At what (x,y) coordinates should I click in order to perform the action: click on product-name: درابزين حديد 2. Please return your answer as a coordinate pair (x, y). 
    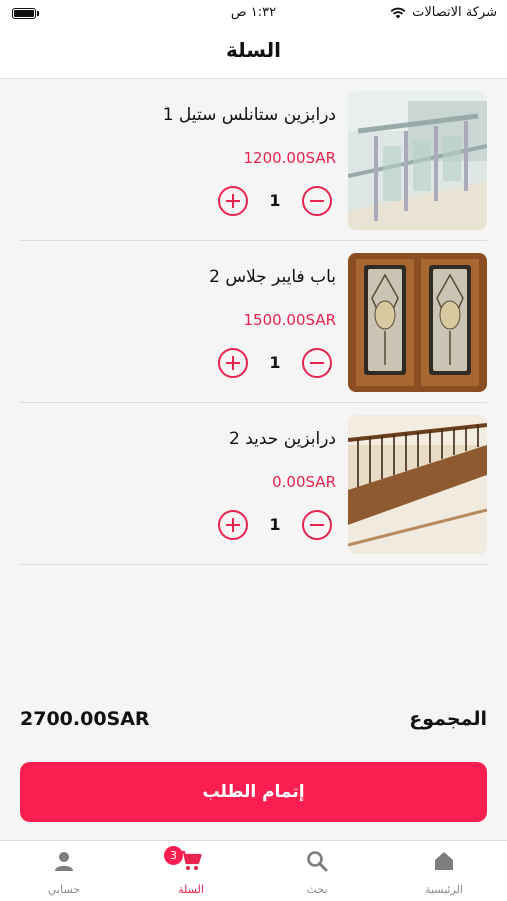
    Looking at the image, I should click on (282, 439).